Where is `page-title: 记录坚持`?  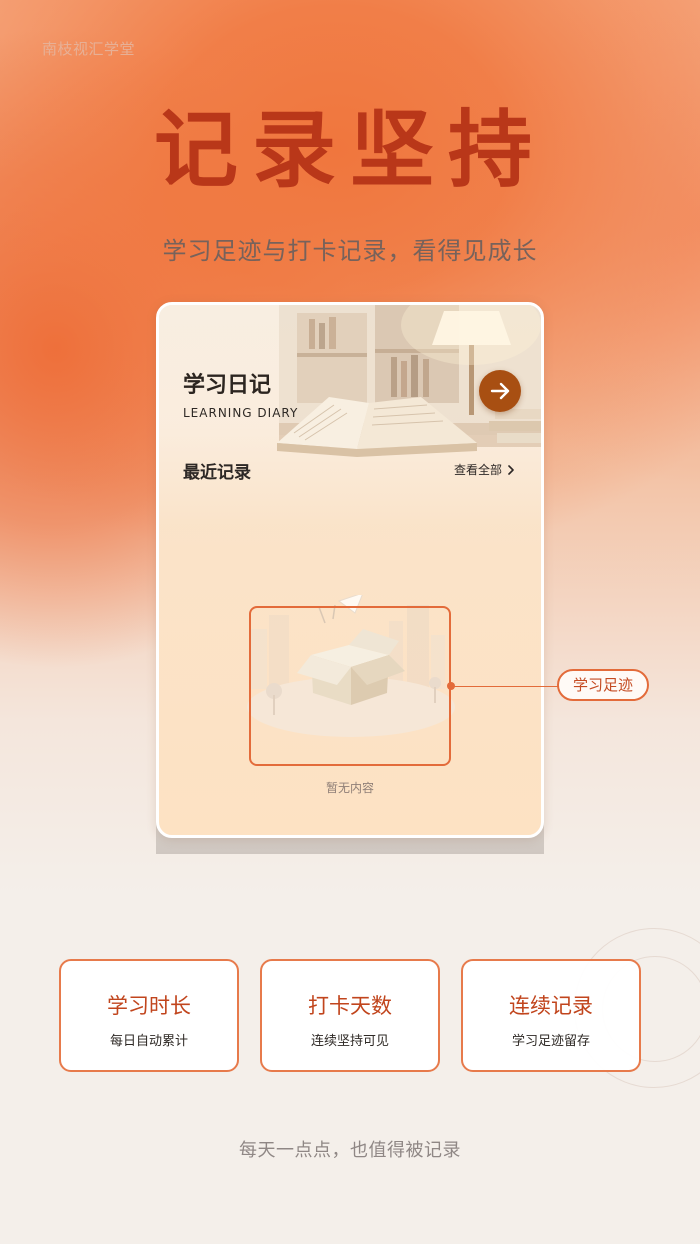
page-title: 记录坚持 is located at coordinates (349, 150).